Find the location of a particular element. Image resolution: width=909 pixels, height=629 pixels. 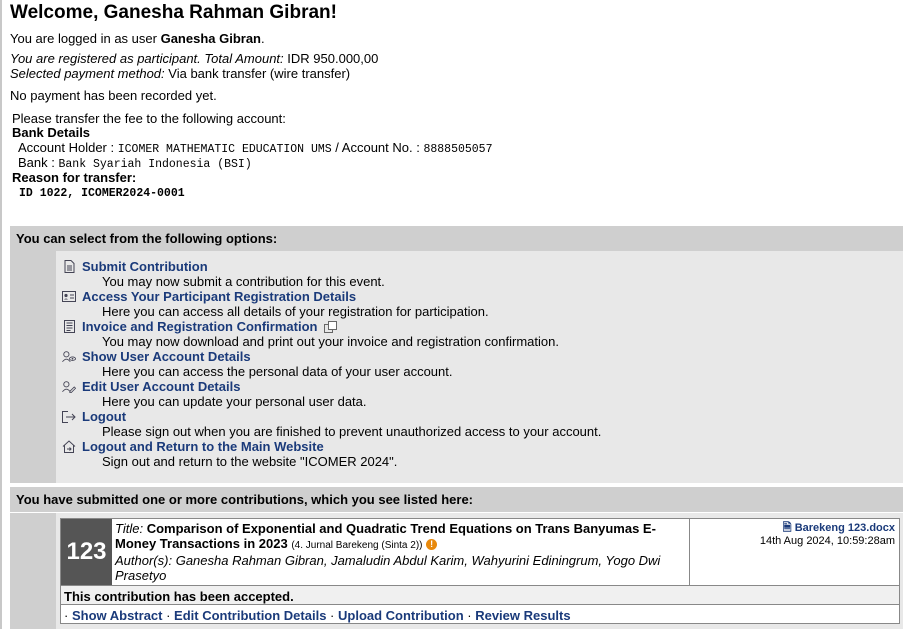

options-gutter is located at coordinates (33, 367).